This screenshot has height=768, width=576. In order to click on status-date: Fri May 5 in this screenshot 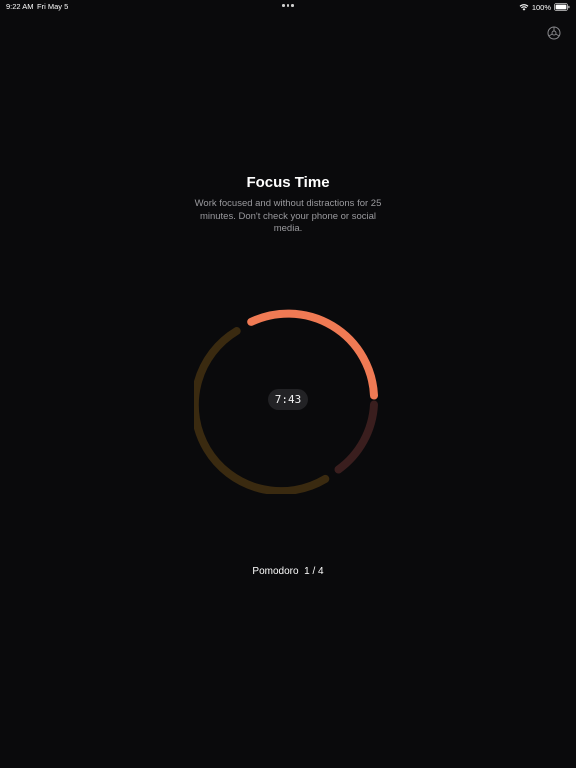, I will do `click(53, 6)`.